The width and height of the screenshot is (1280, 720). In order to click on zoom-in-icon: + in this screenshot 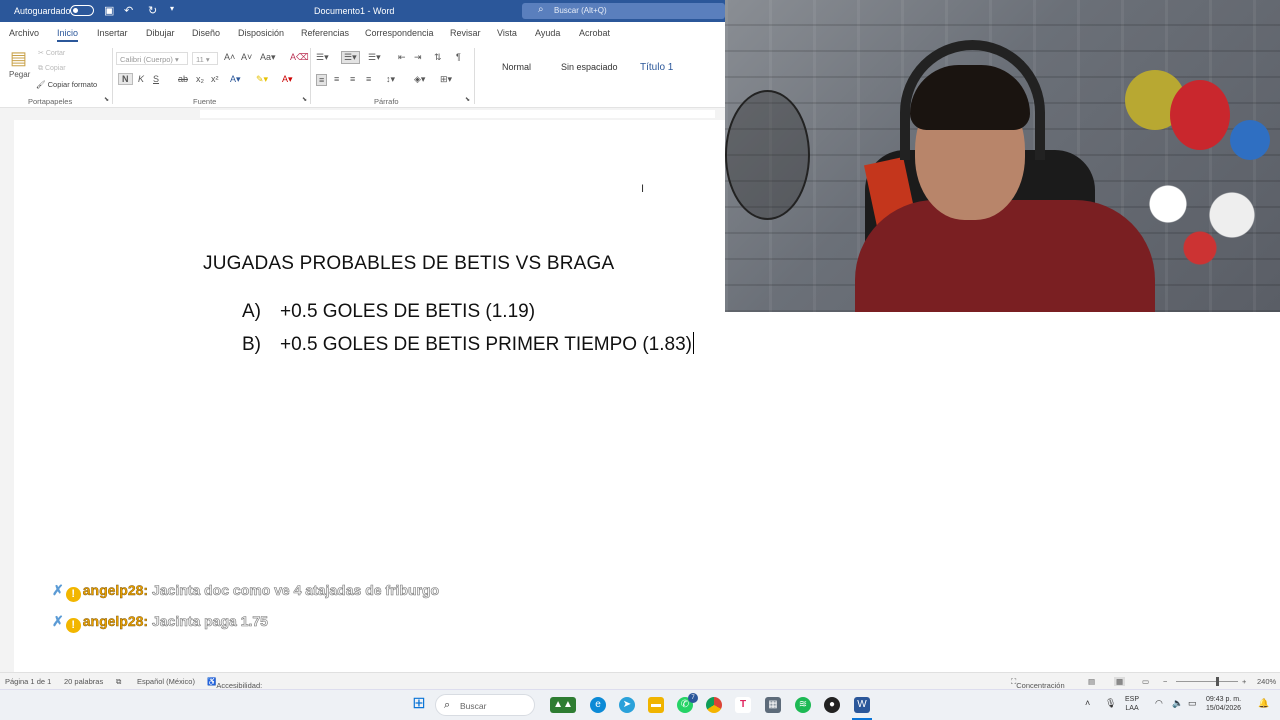, I will do `click(1244, 681)`.